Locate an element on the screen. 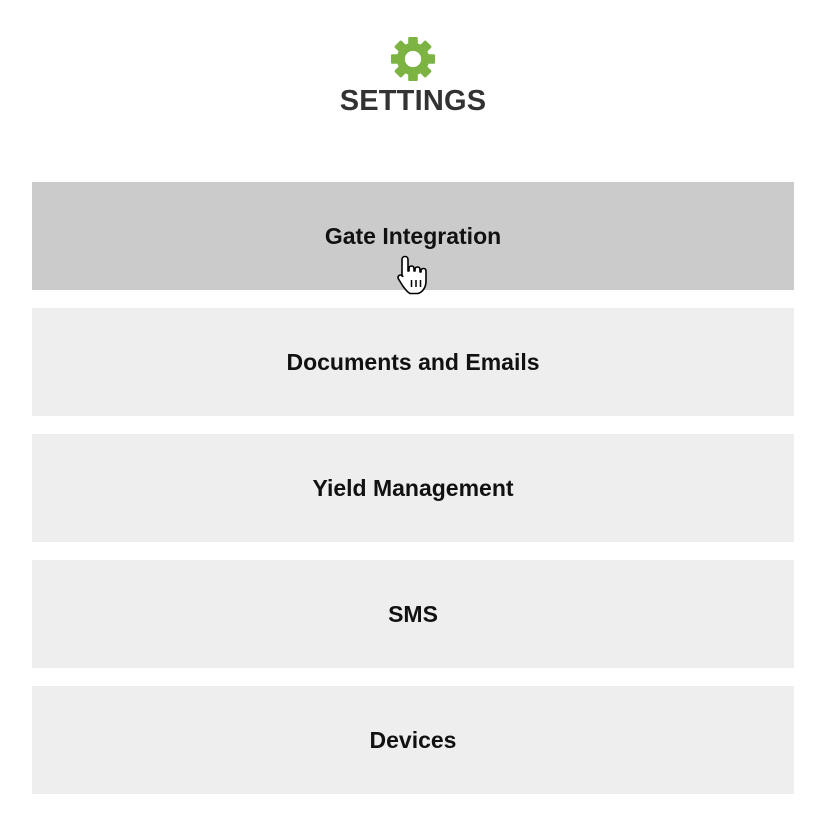  menu-item-devices: Devices is located at coordinates (413, 740).